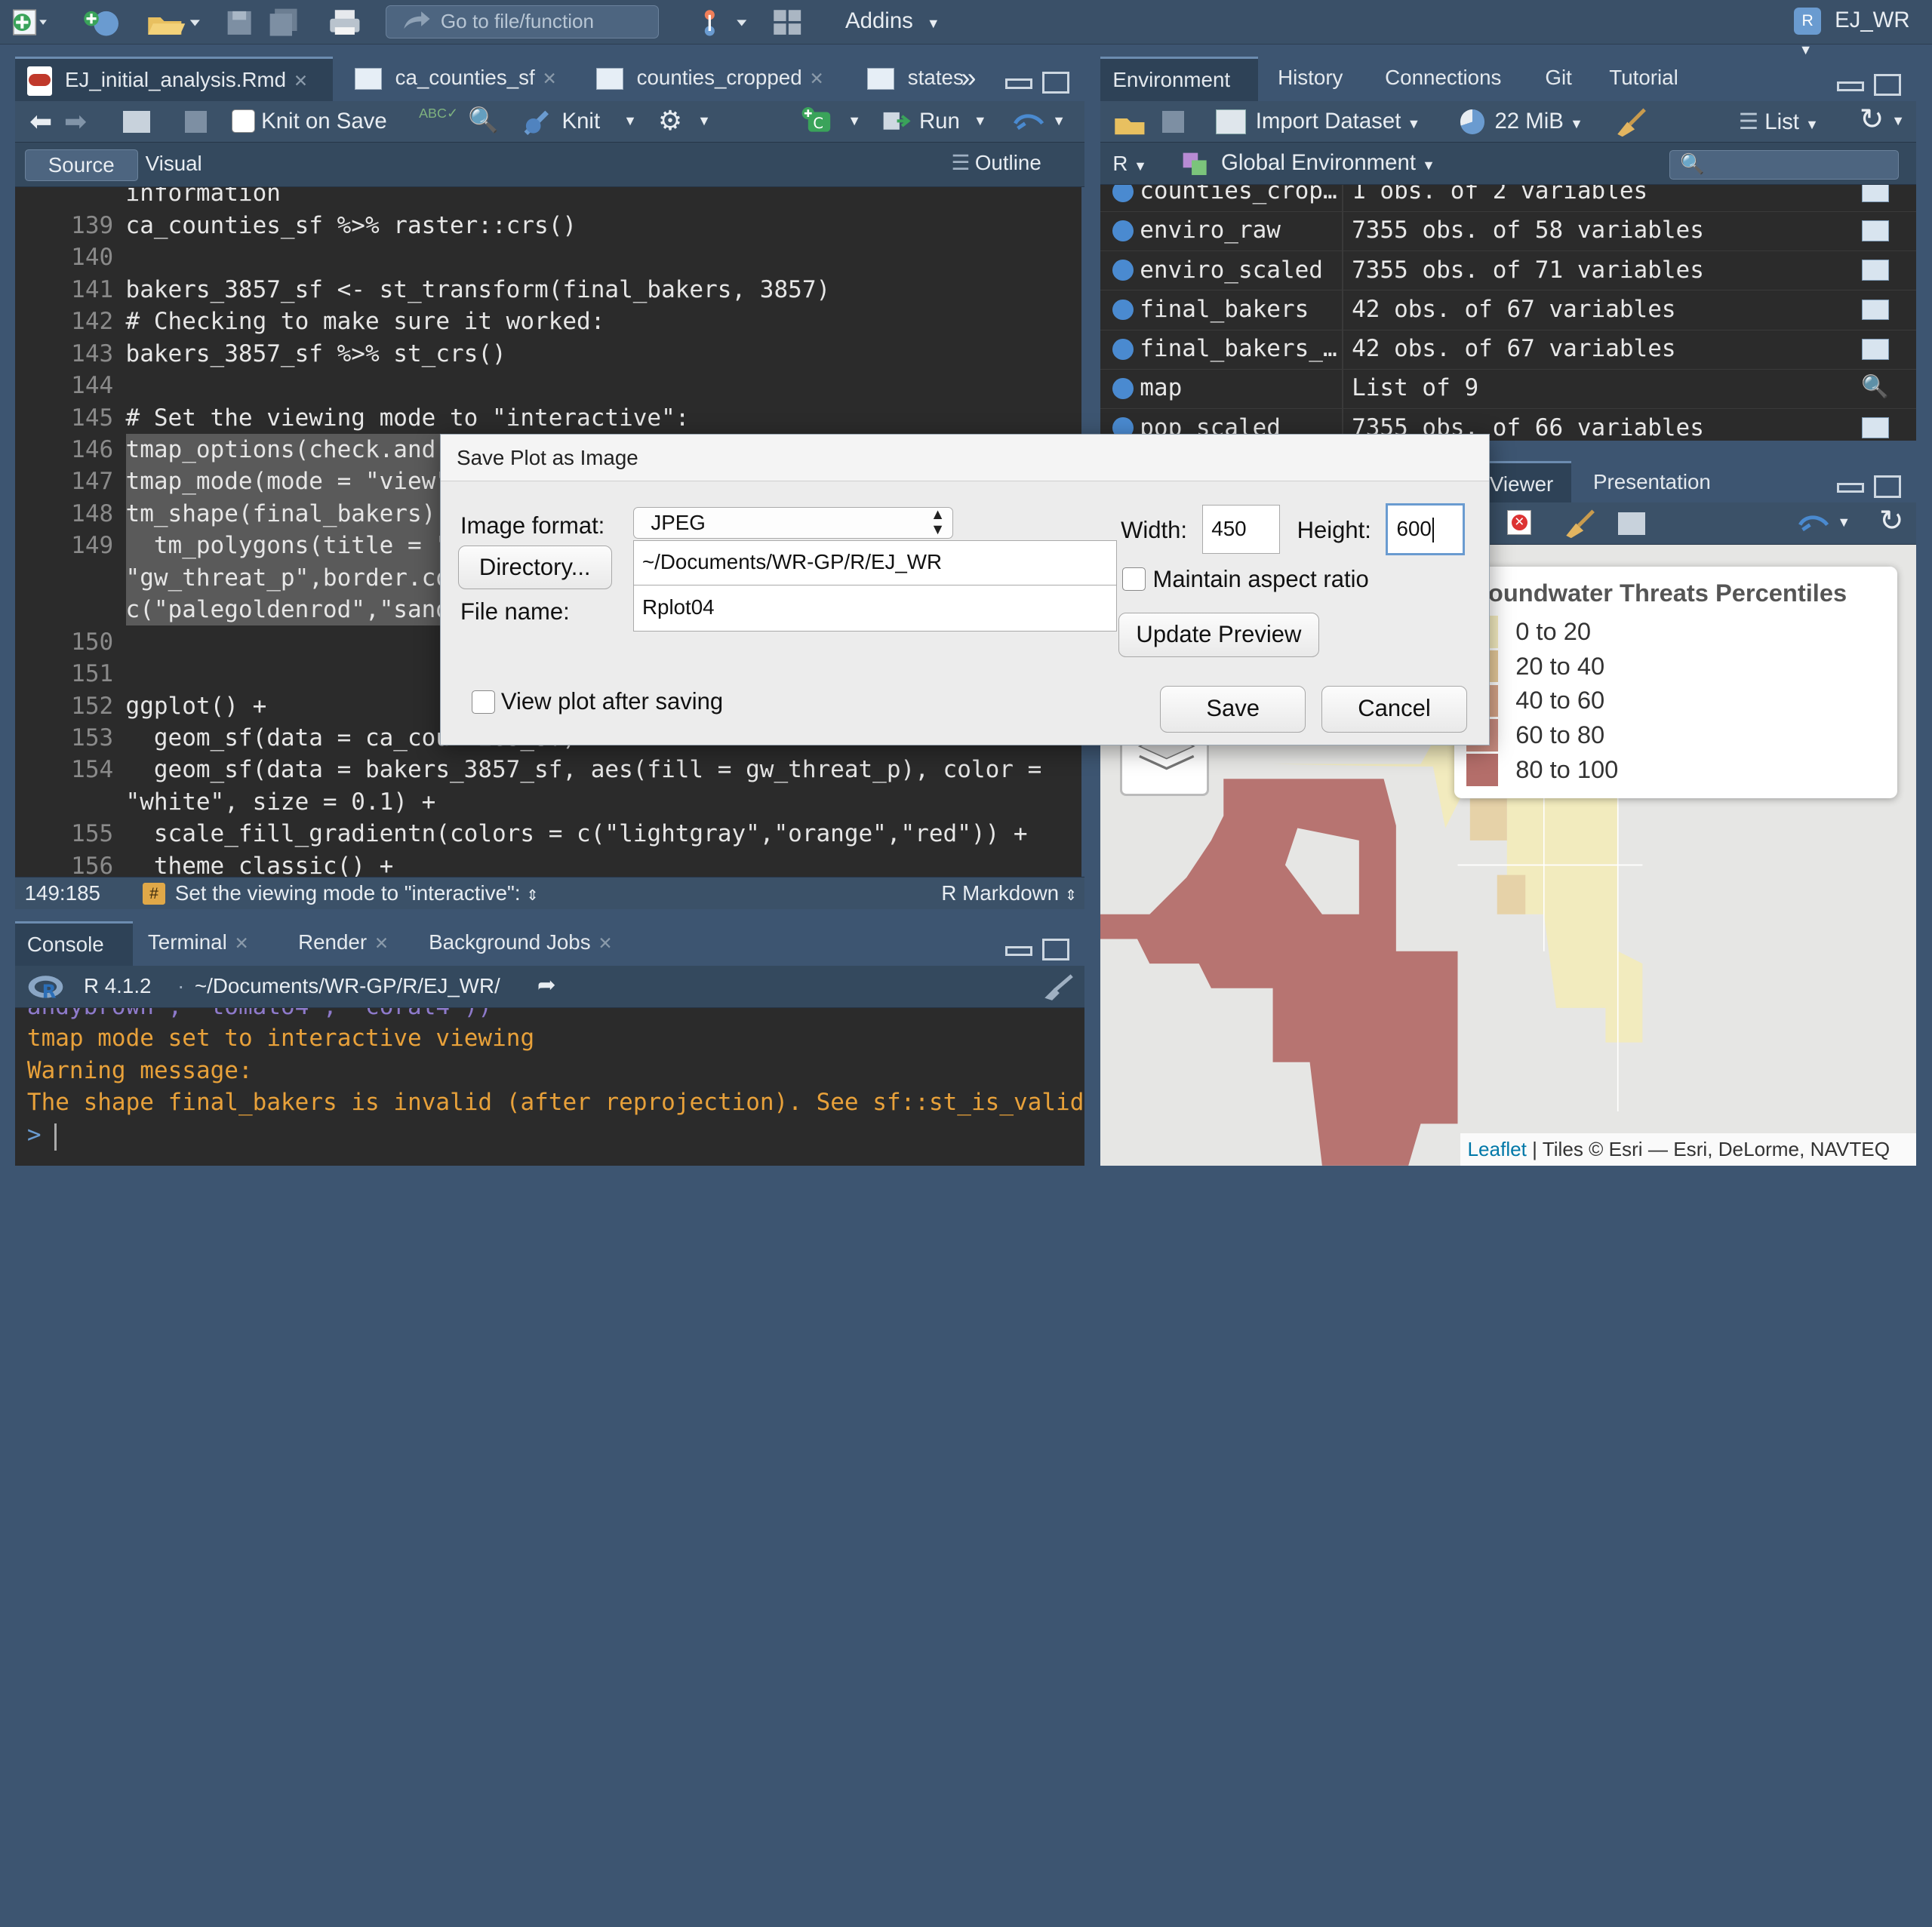 The image size is (1932, 1927). I want to click on tab-history: History, so click(1315, 79).